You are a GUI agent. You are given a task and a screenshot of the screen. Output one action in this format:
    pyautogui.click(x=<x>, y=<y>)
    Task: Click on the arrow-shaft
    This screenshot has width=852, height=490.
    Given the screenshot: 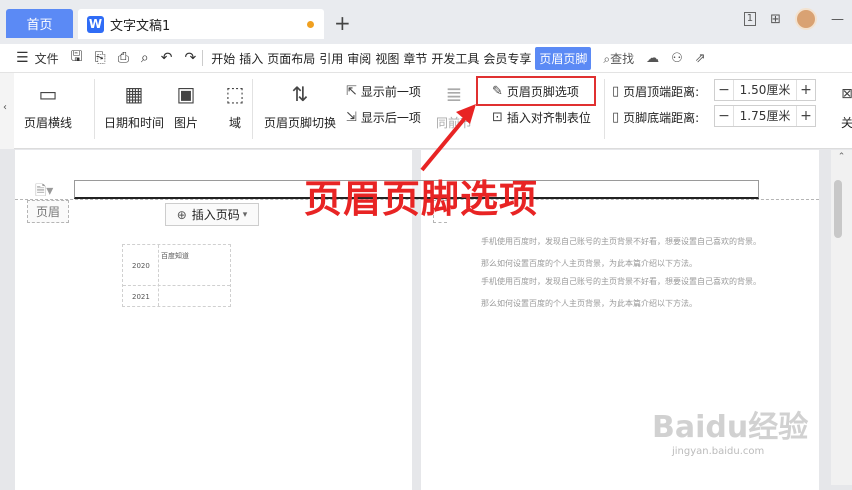 What is the action you would take?
    pyautogui.click(x=446, y=141)
    